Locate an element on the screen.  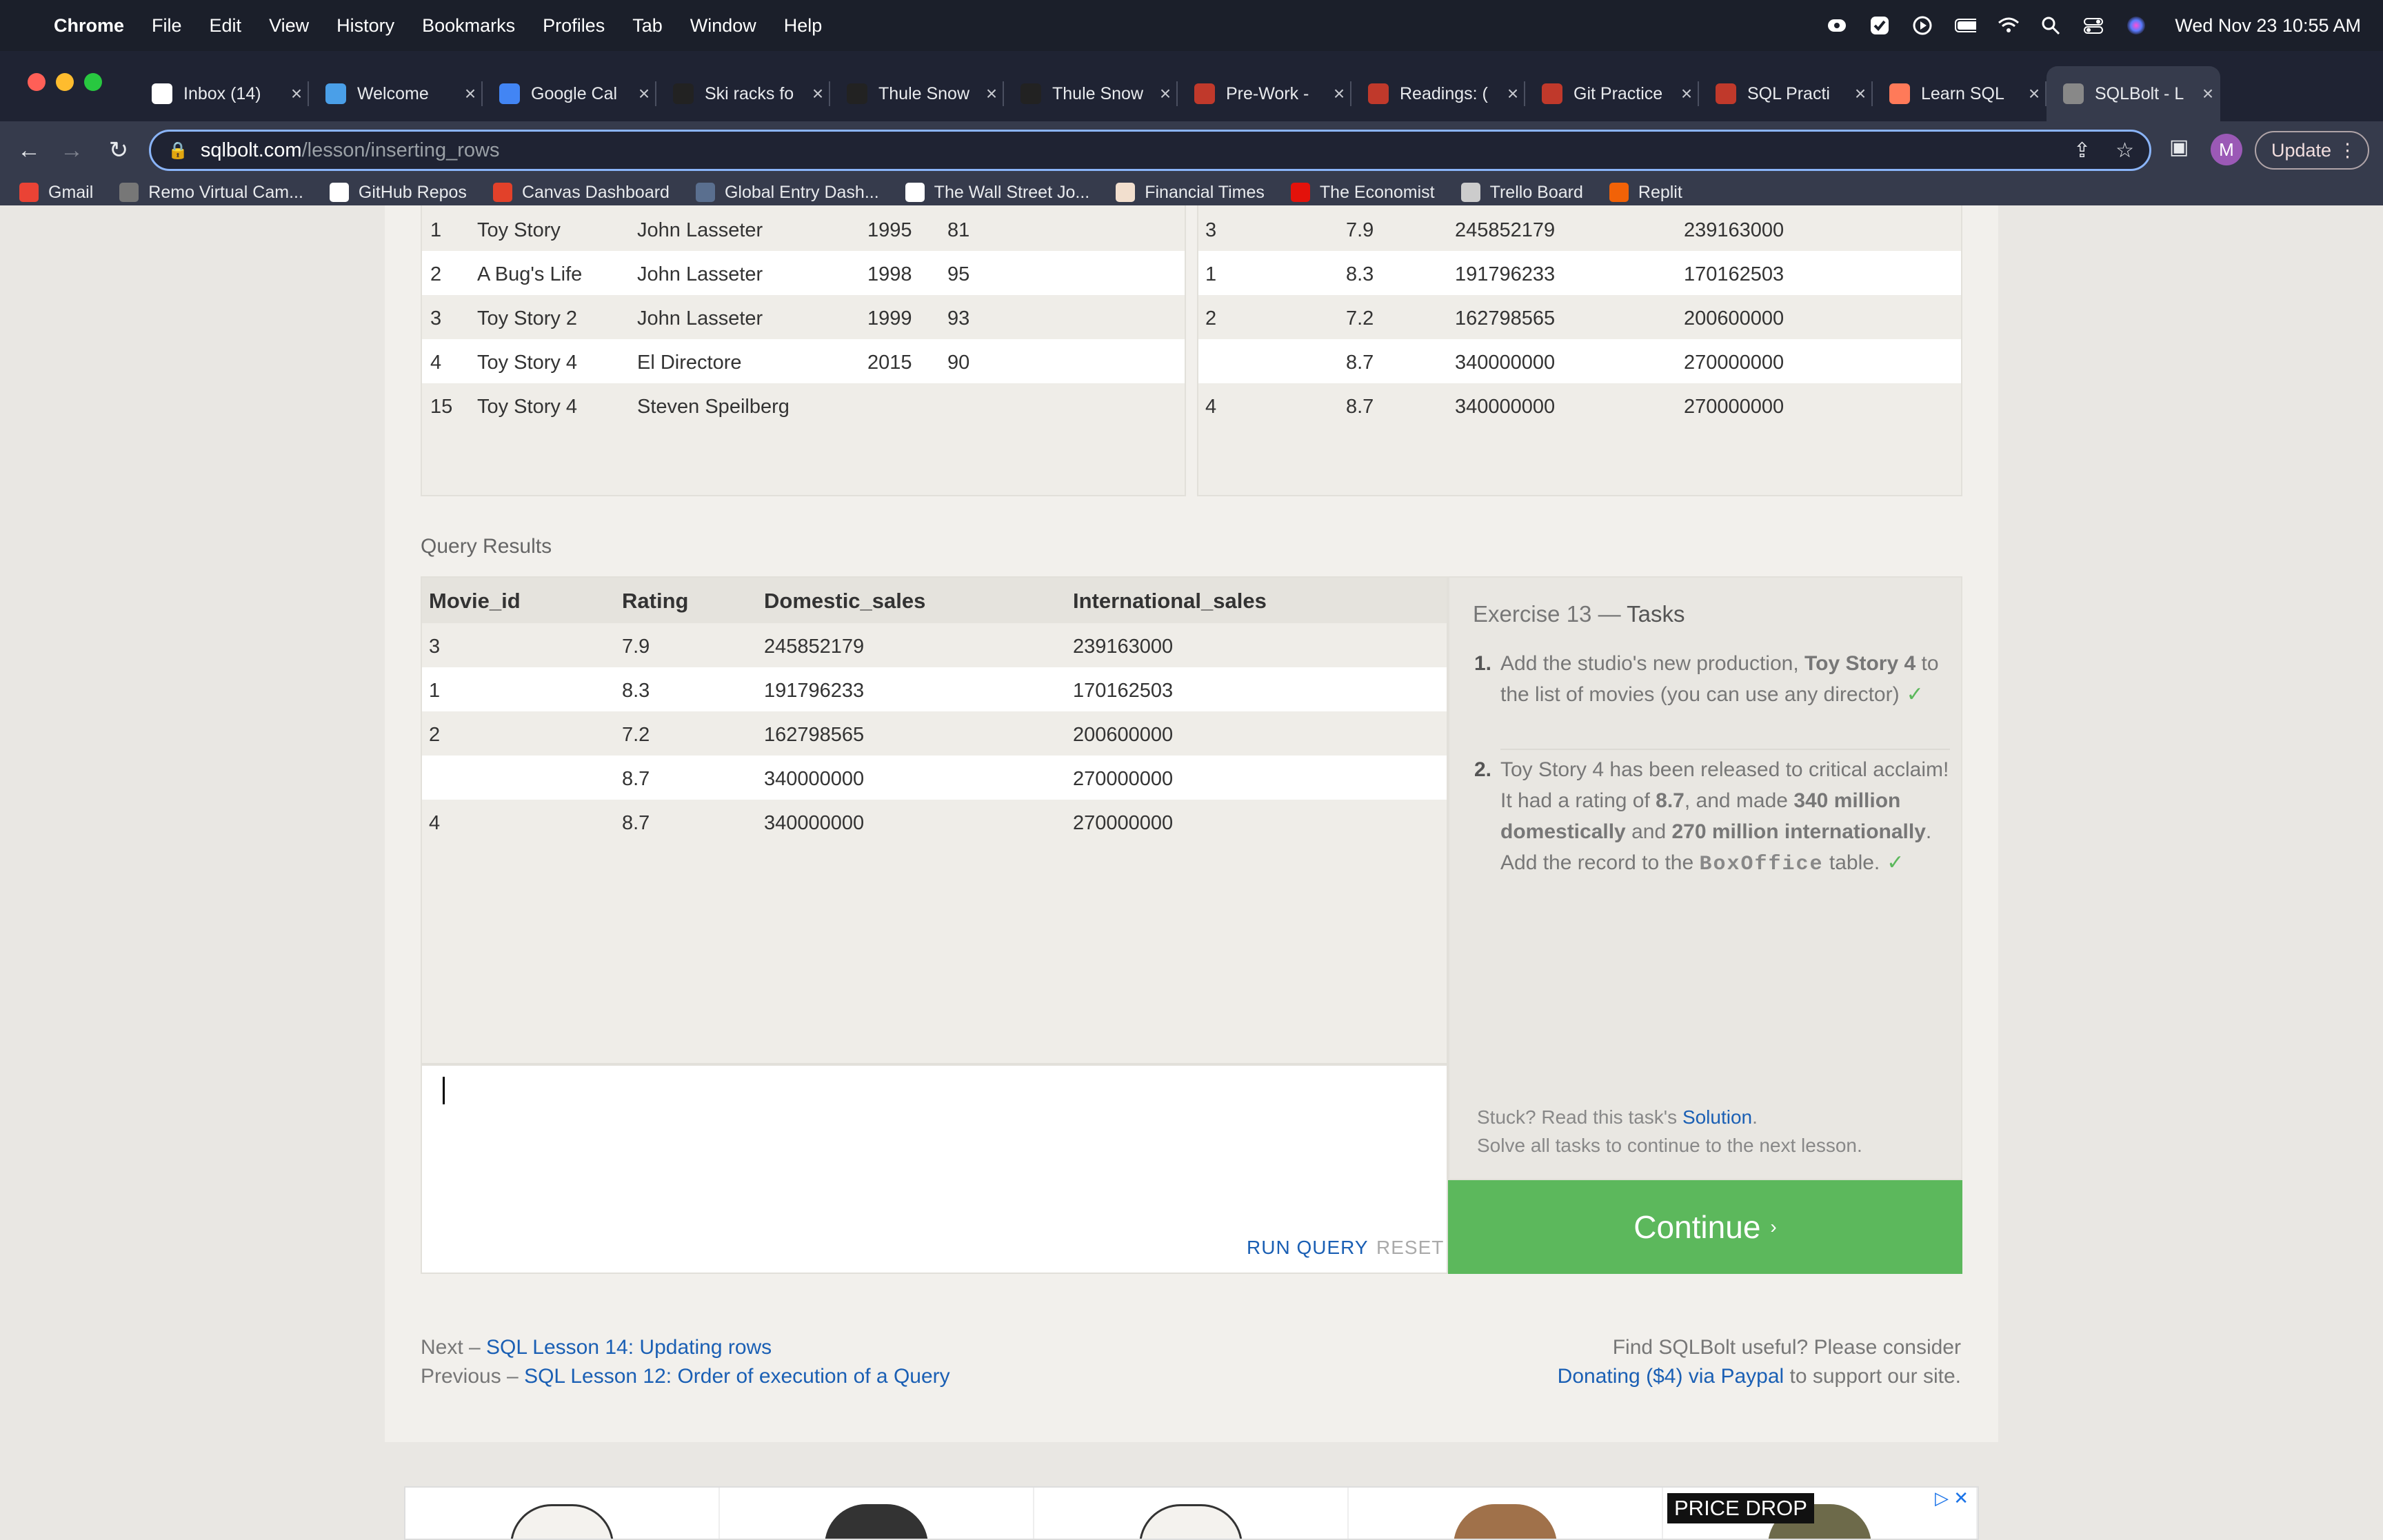
wsj-icon is located at coordinates (915, 193).